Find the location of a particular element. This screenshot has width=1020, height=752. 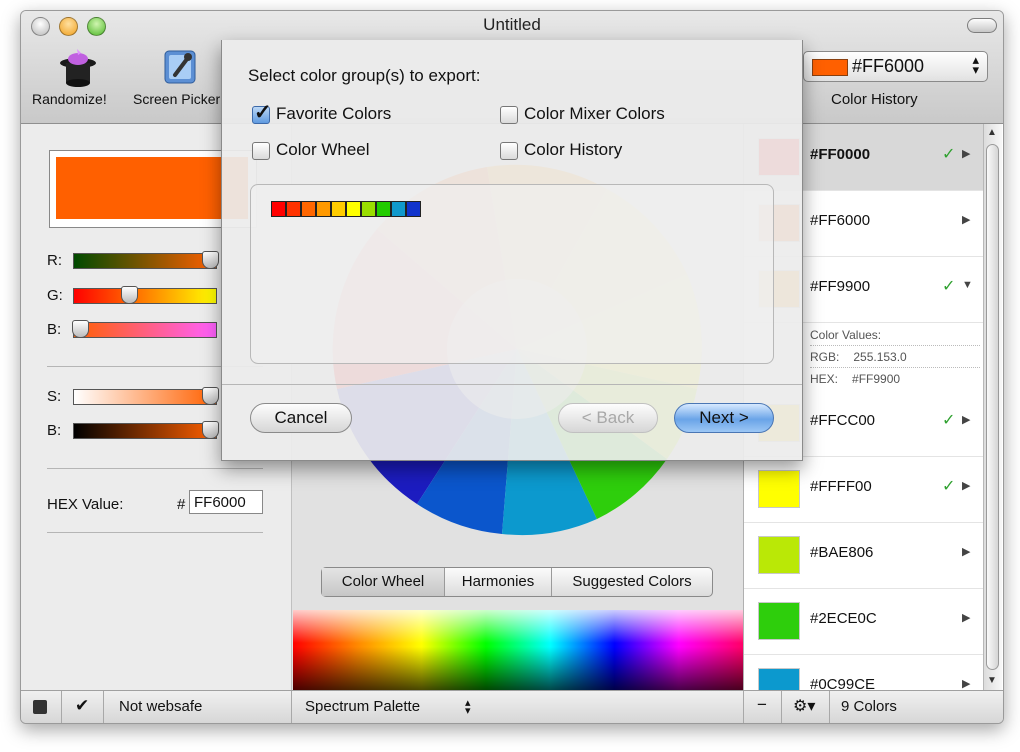

color-wheel-label: Color Wheel is located at coordinates (323, 150).